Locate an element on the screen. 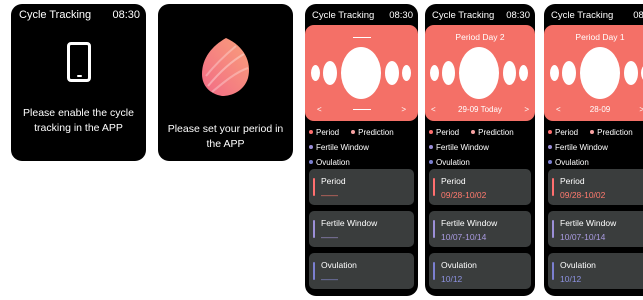 Image resolution: width=643 pixels, height=300 pixels. set-period-message: Please set your period in the APP is located at coordinates (225, 136).